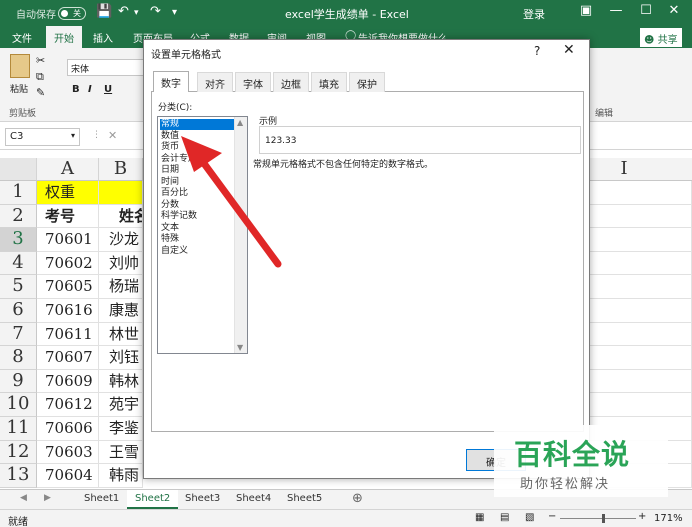 This screenshot has height=527, width=692. What do you see at coordinates (174, 12) in the screenshot?
I see `customize-qa-icon: ▾` at bounding box center [174, 12].